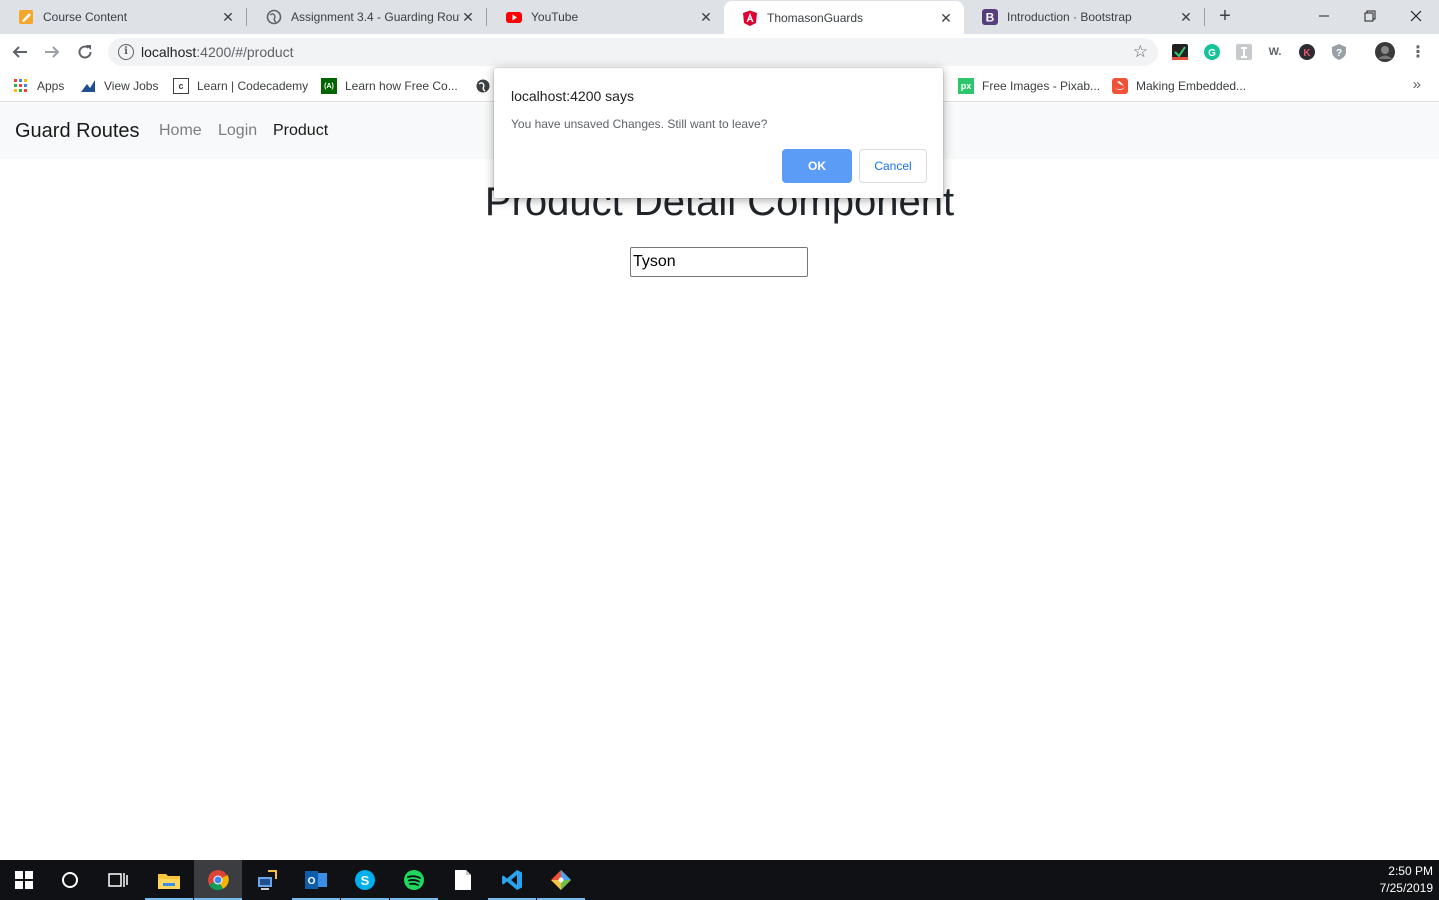 The width and height of the screenshot is (1439, 900). Describe the element at coordinates (169, 52) in the screenshot. I see `url-host: localhost` at that location.